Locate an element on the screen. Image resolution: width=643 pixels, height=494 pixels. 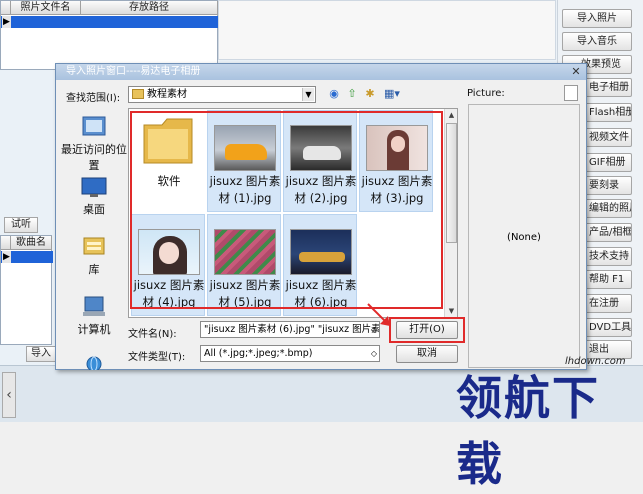
preview-label: Picture: is located at coordinates (486, 93).